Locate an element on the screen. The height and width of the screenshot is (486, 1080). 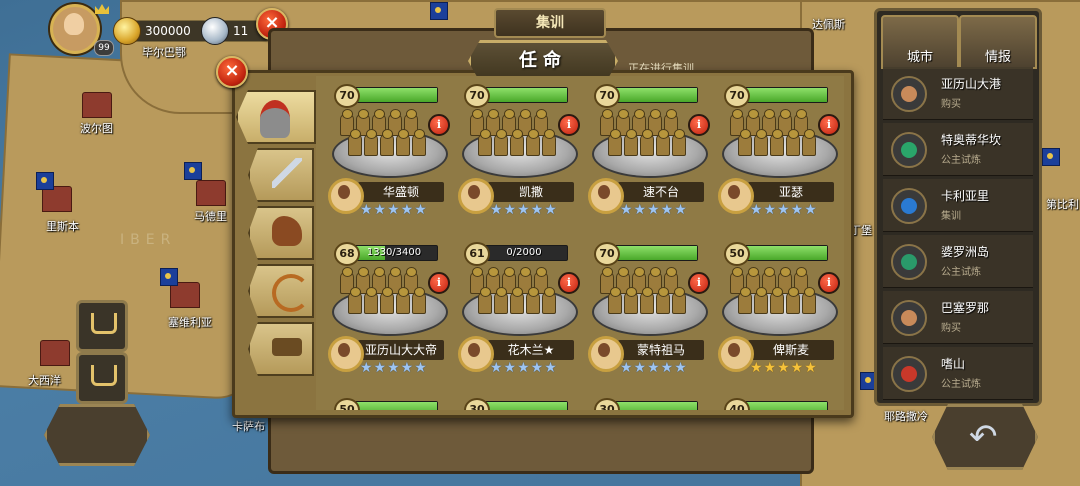
unit-level-badge: 68 is located at coordinates (347, 254).